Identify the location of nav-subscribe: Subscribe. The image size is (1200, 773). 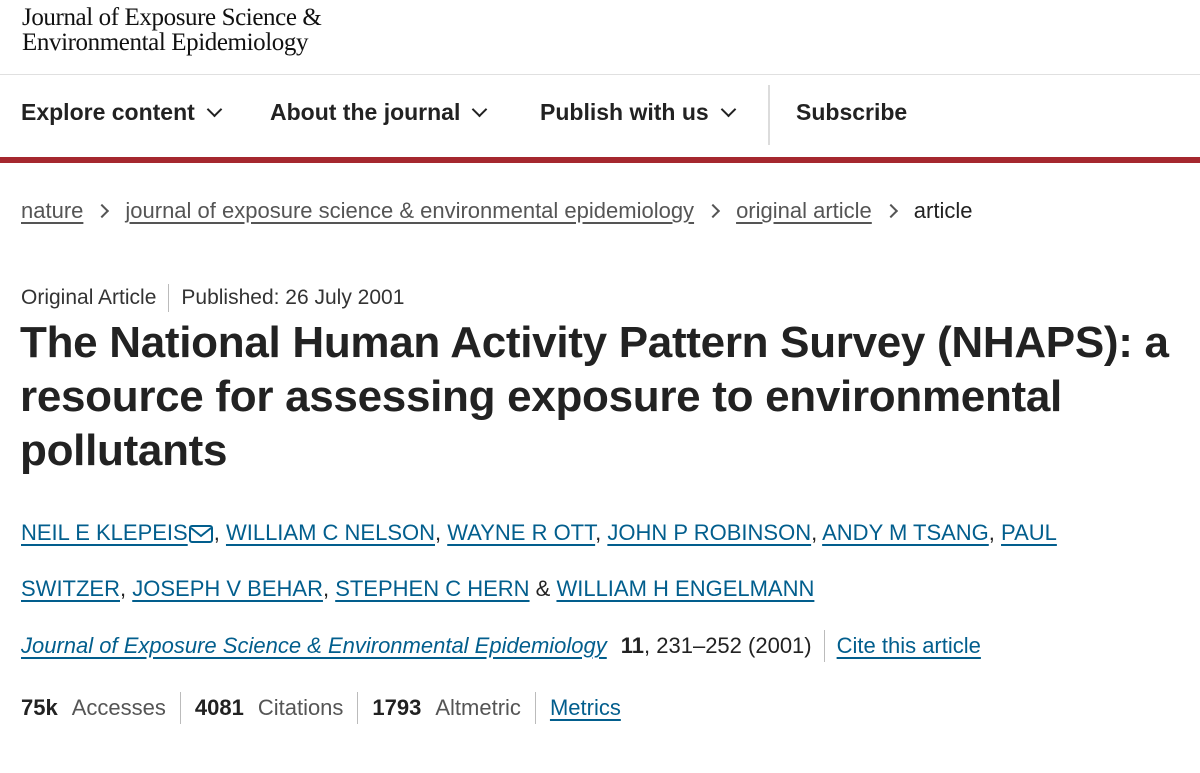
(851, 112).